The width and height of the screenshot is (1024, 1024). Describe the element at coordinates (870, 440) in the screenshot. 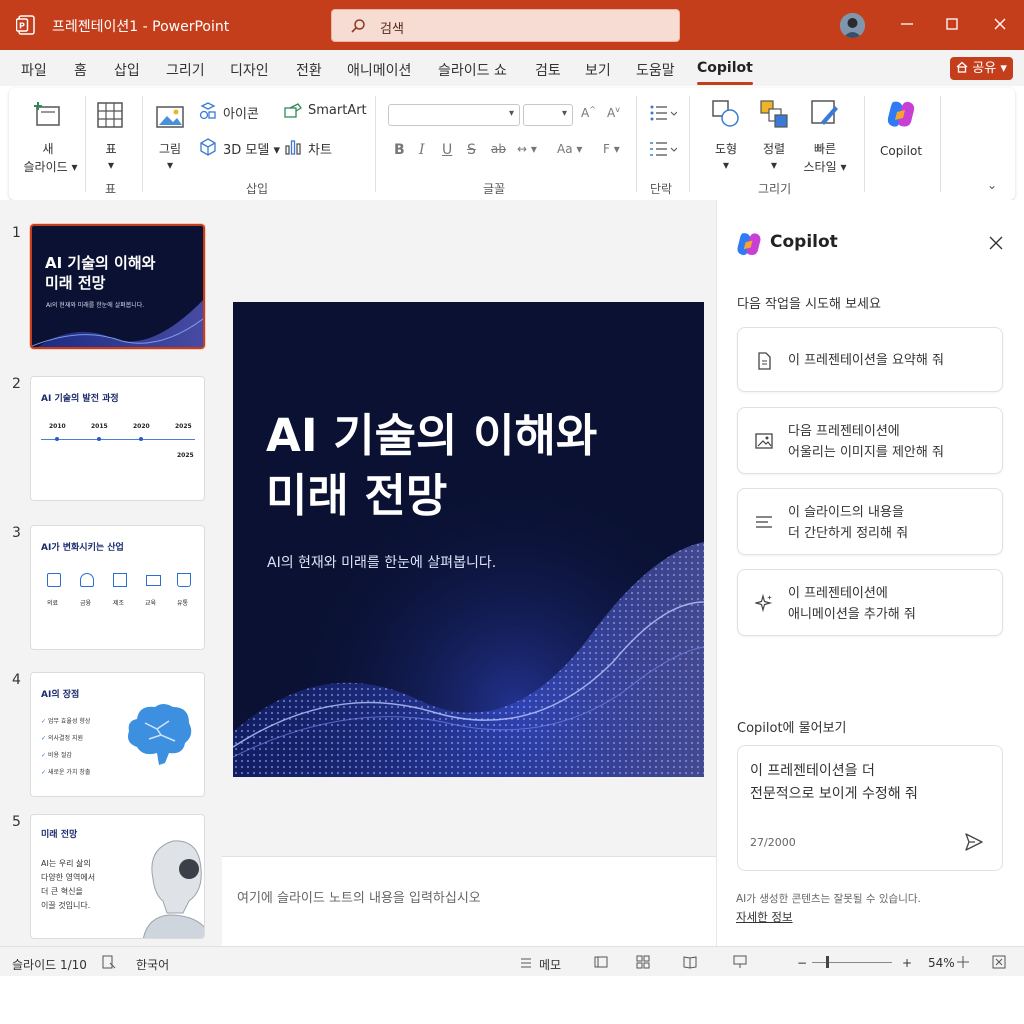

I see `suggestion-card-image: 다음 프레젠테이션에 어울리는 이미지를 제안해 줘` at that location.